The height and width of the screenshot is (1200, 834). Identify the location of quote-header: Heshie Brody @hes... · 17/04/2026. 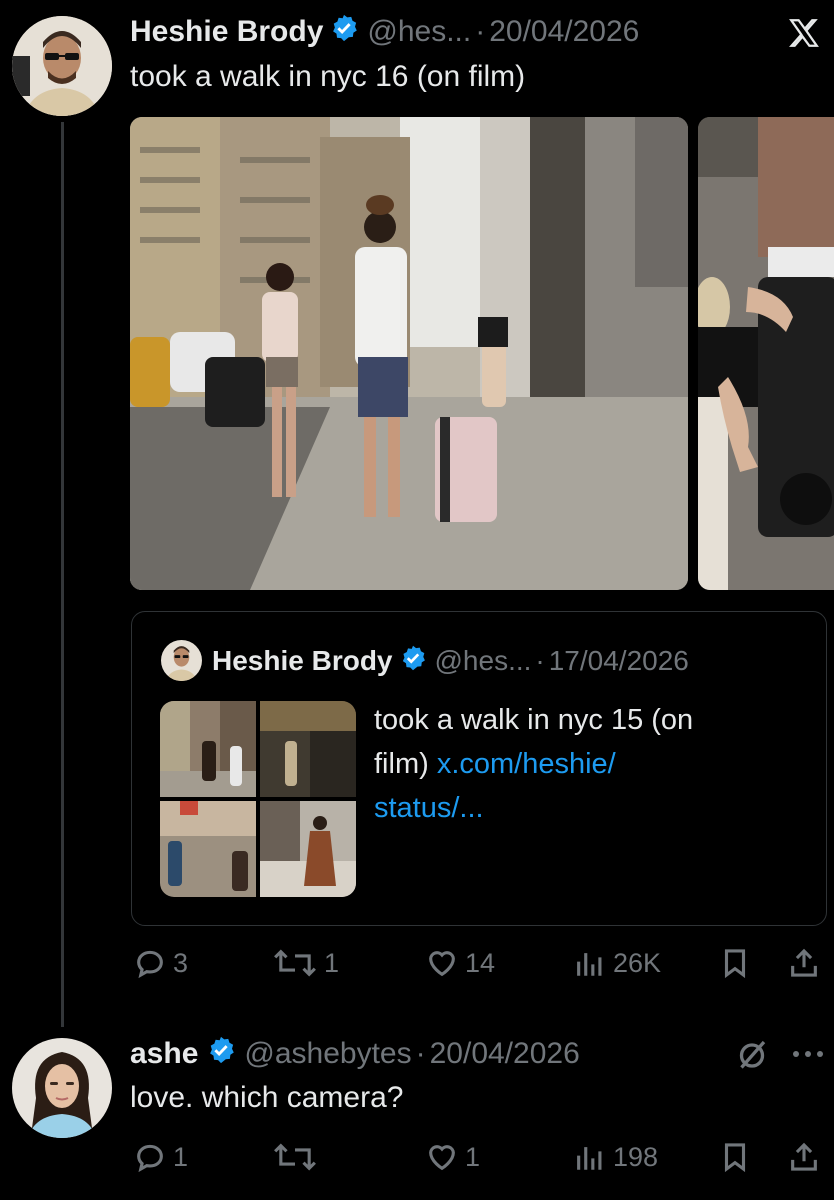
(450, 661).